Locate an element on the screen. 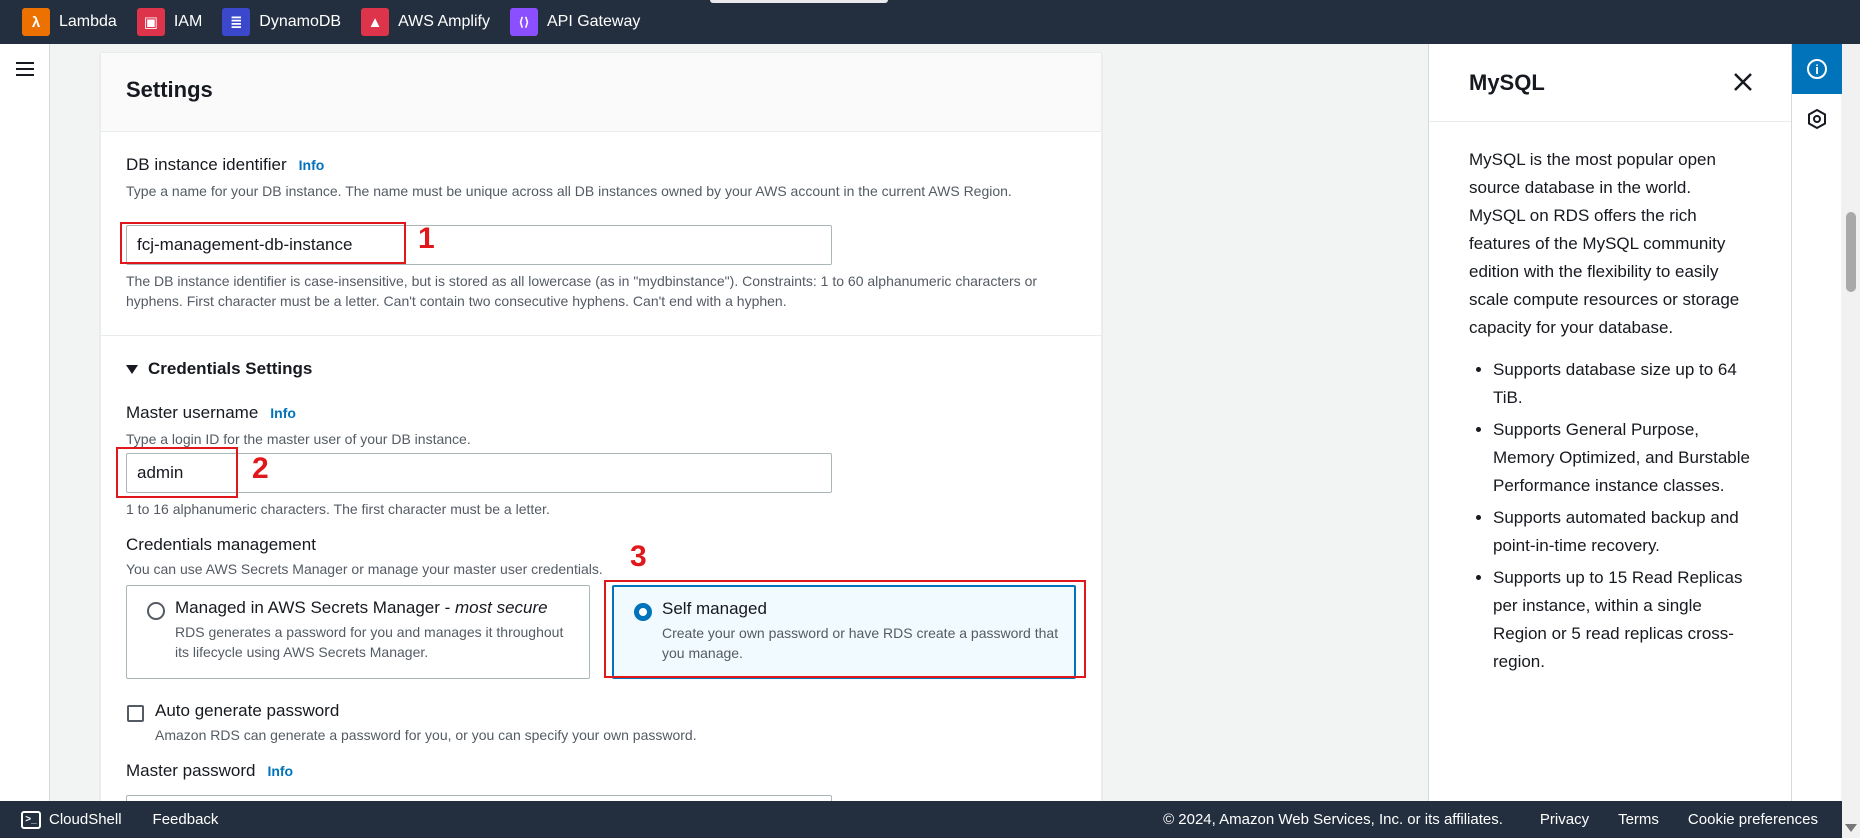 Image resolution: width=1860 pixels, height=838 pixels. nav-service-amplify: ▲ AWS Amplify is located at coordinates (425, 22).